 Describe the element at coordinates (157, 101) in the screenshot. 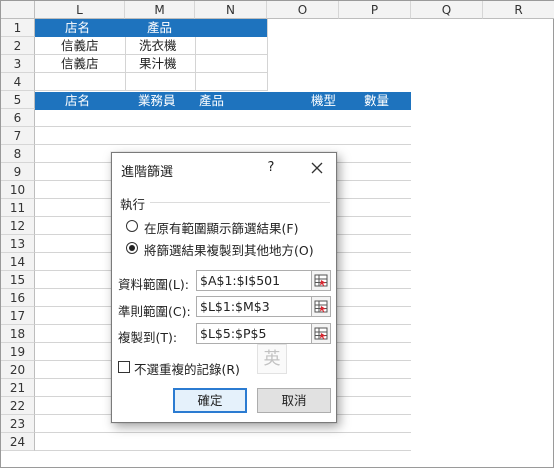

I see `output-header-salesperson: 業務員` at that location.